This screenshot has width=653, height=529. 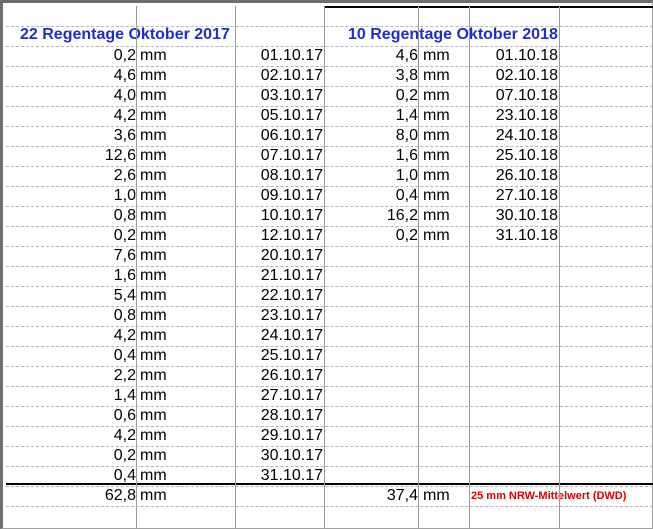 What do you see at coordinates (96, 396) in the screenshot?
I see `rain-value-2017: 1,4` at bounding box center [96, 396].